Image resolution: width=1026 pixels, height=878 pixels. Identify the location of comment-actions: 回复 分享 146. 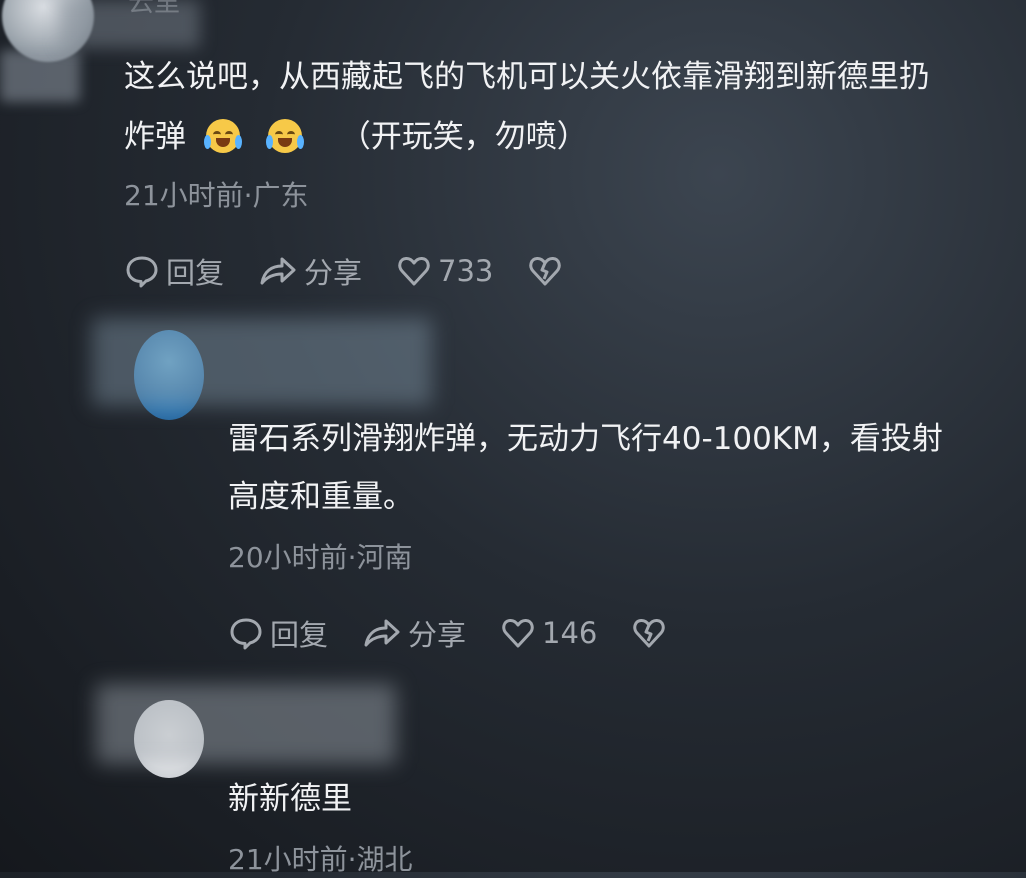
(467, 633).